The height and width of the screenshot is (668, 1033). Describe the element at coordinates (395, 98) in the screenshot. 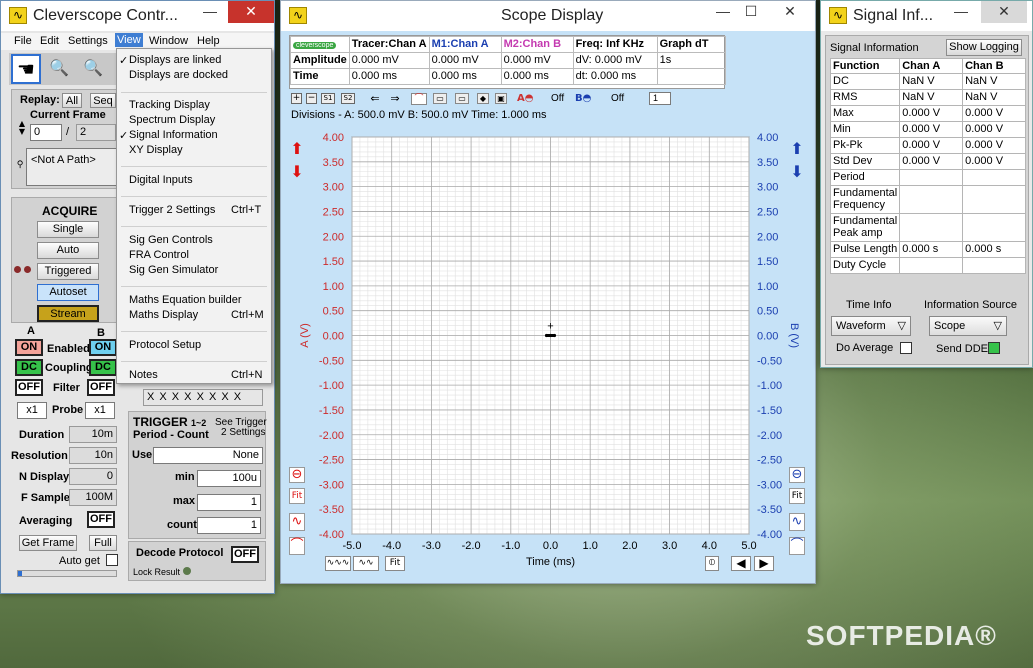

I see `arrow-right-icon: ⇒` at that location.